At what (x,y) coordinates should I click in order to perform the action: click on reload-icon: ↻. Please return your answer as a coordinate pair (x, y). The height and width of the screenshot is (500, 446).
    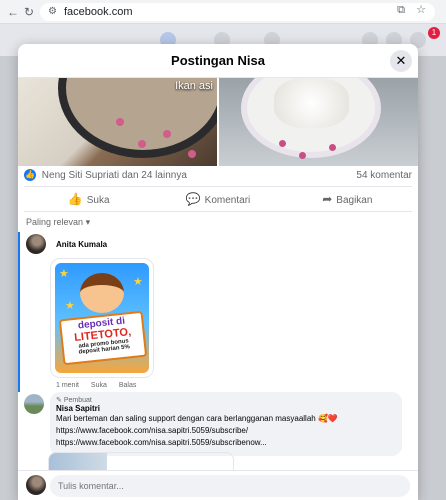
    Looking at the image, I should click on (29, 12).